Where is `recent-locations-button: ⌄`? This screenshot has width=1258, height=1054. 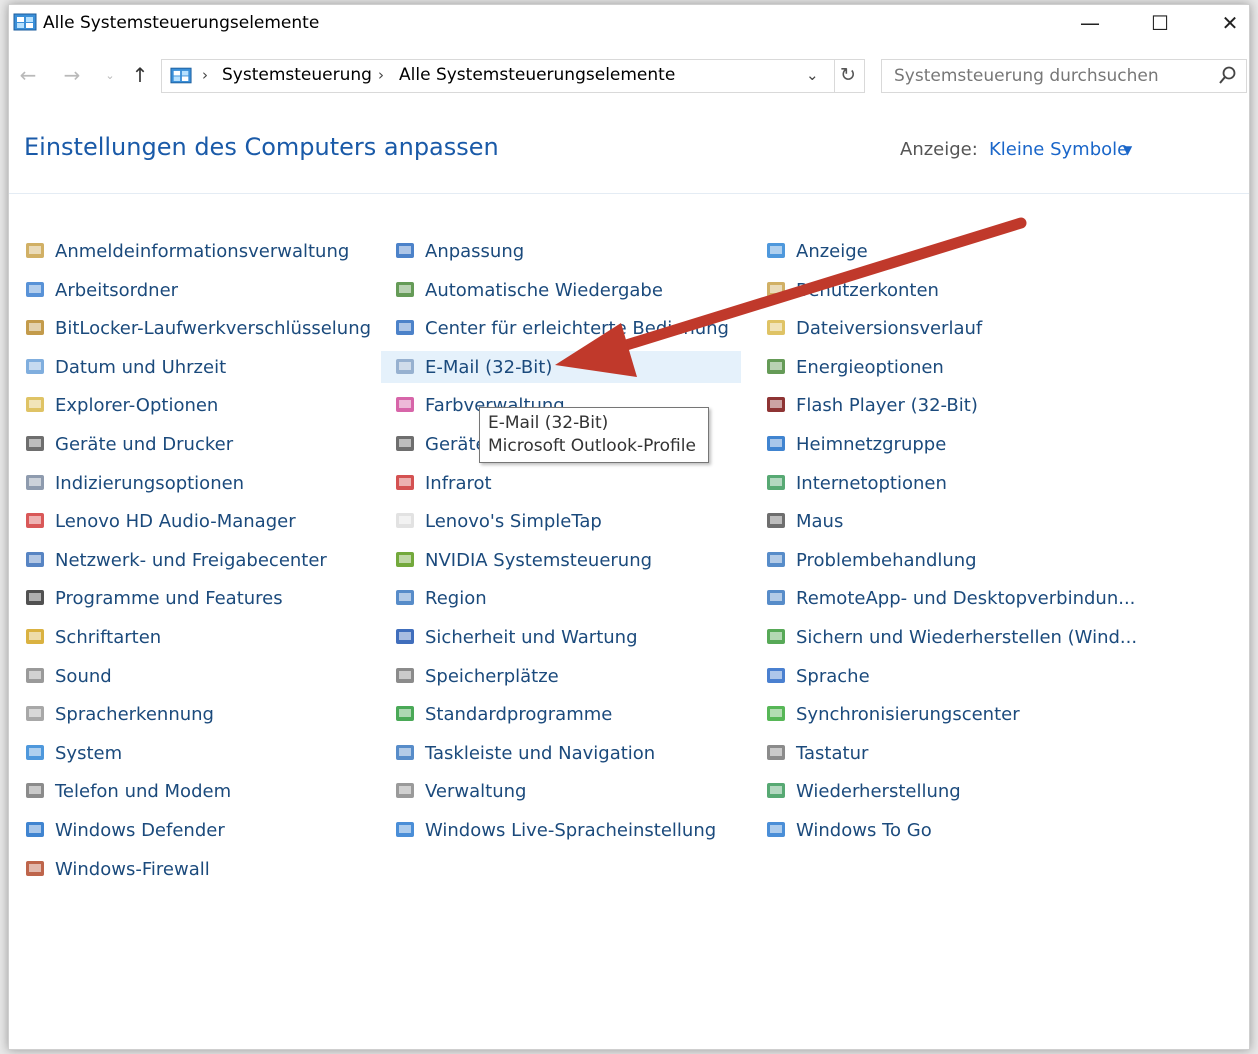 recent-locations-button: ⌄ is located at coordinates (110, 75).